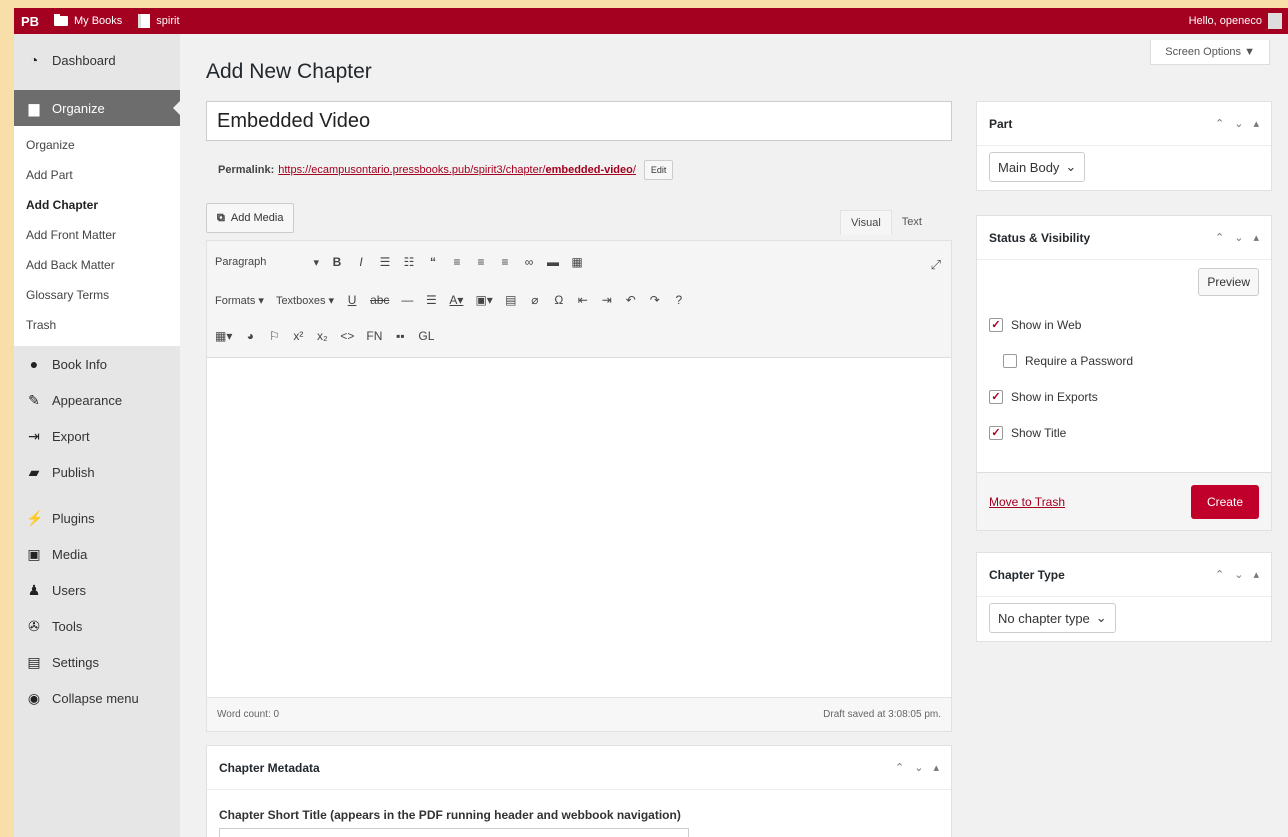 This screenshot has width=1288, height=837. I want to click on link-icon: ∞, so click(529, 262).